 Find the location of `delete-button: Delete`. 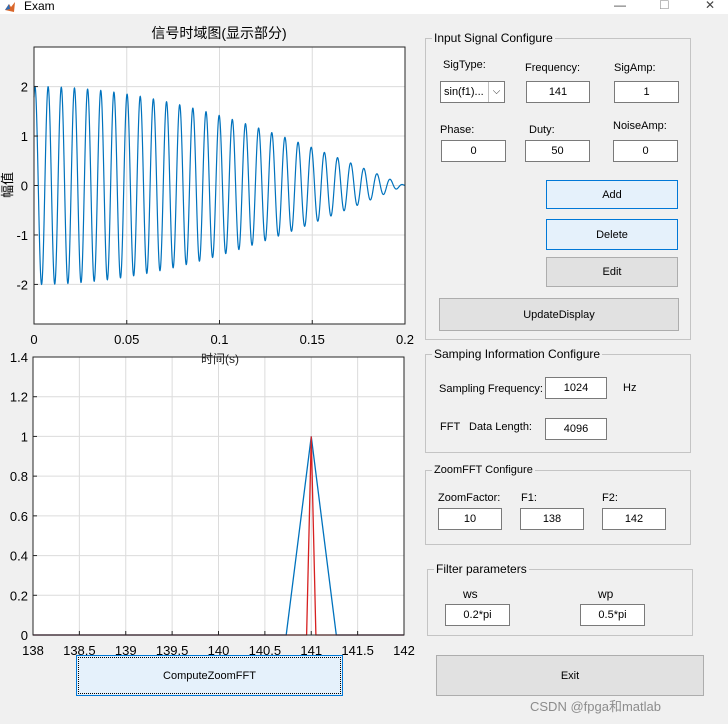

delete-button: Delete is located at coordinates (612, 234).